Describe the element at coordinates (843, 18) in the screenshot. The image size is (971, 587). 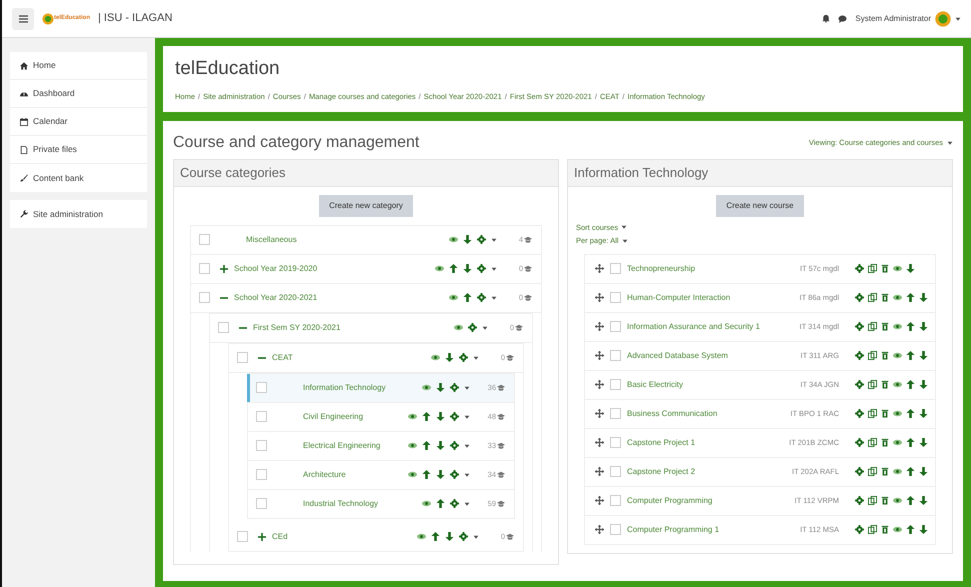
I see `chat-icon` at that location.